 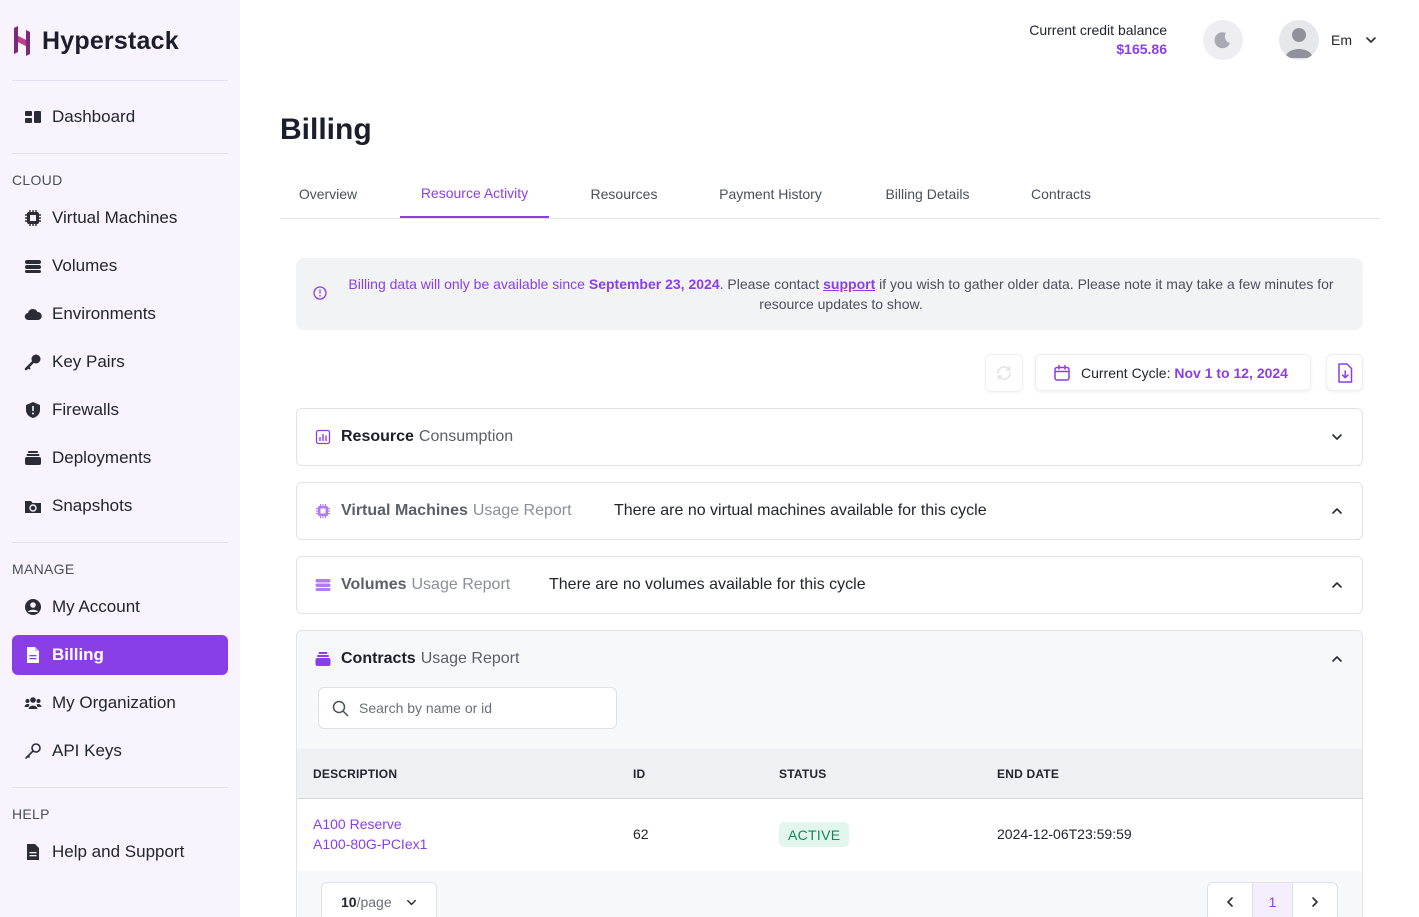 I want to click on page-size-select: 10/page, so click(x=379, y=899).